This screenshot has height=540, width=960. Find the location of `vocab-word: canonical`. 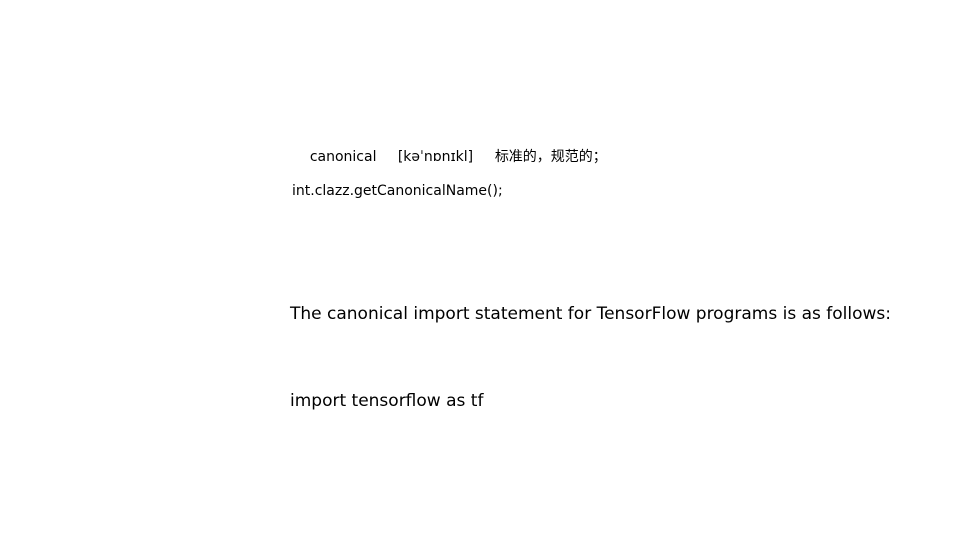

vocab-word: canonical is located at coordinates (343, 157).